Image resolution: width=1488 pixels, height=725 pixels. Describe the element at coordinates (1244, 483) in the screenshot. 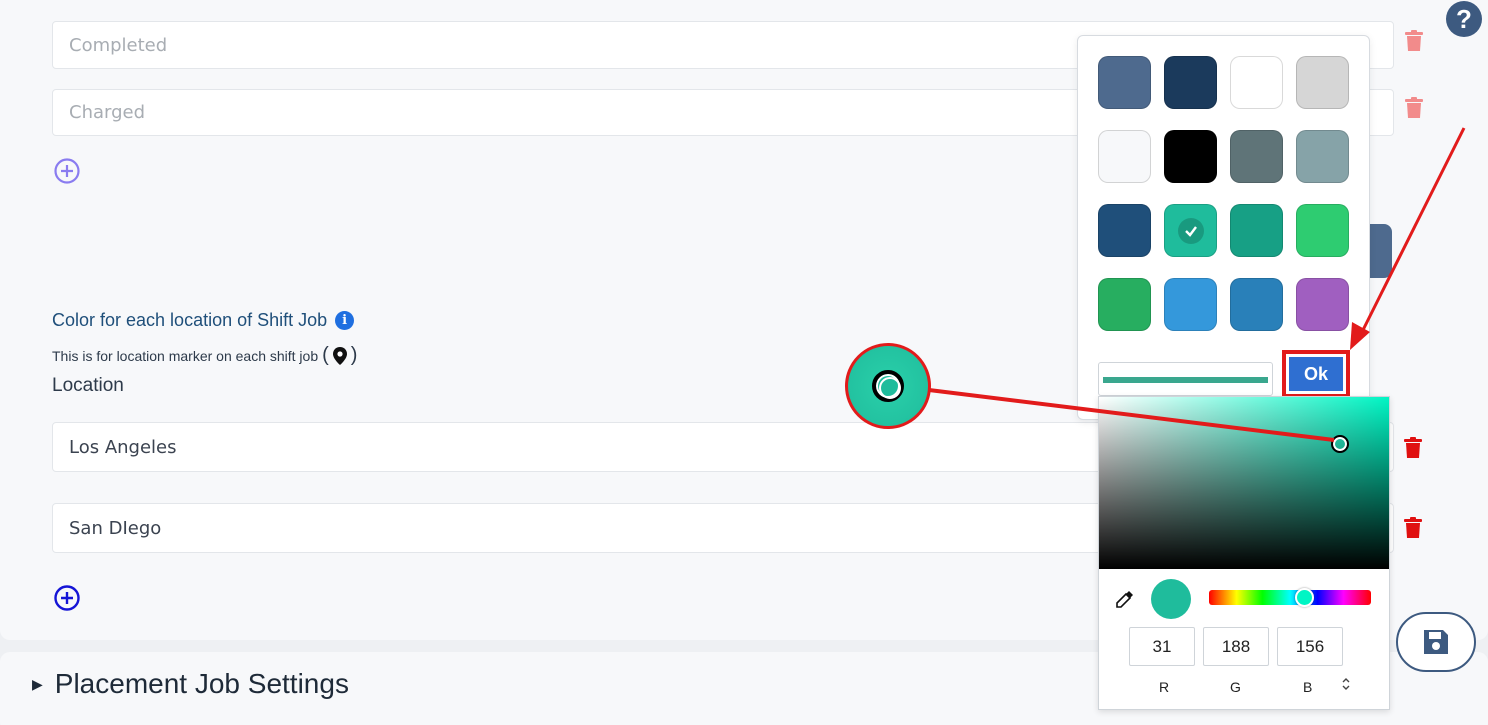

I see `saturation-value-area` at that location.